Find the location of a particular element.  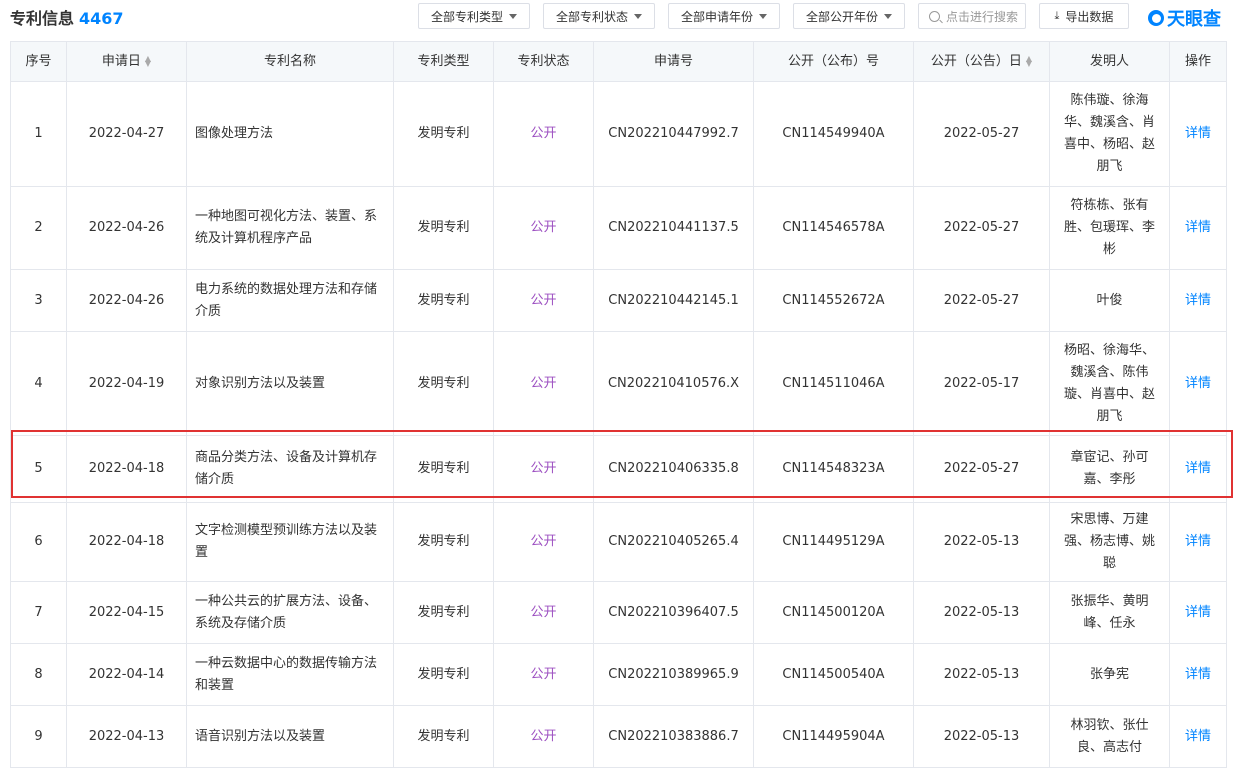

apply-no: CN202210383886.7 is located at coordinates (673, 736).